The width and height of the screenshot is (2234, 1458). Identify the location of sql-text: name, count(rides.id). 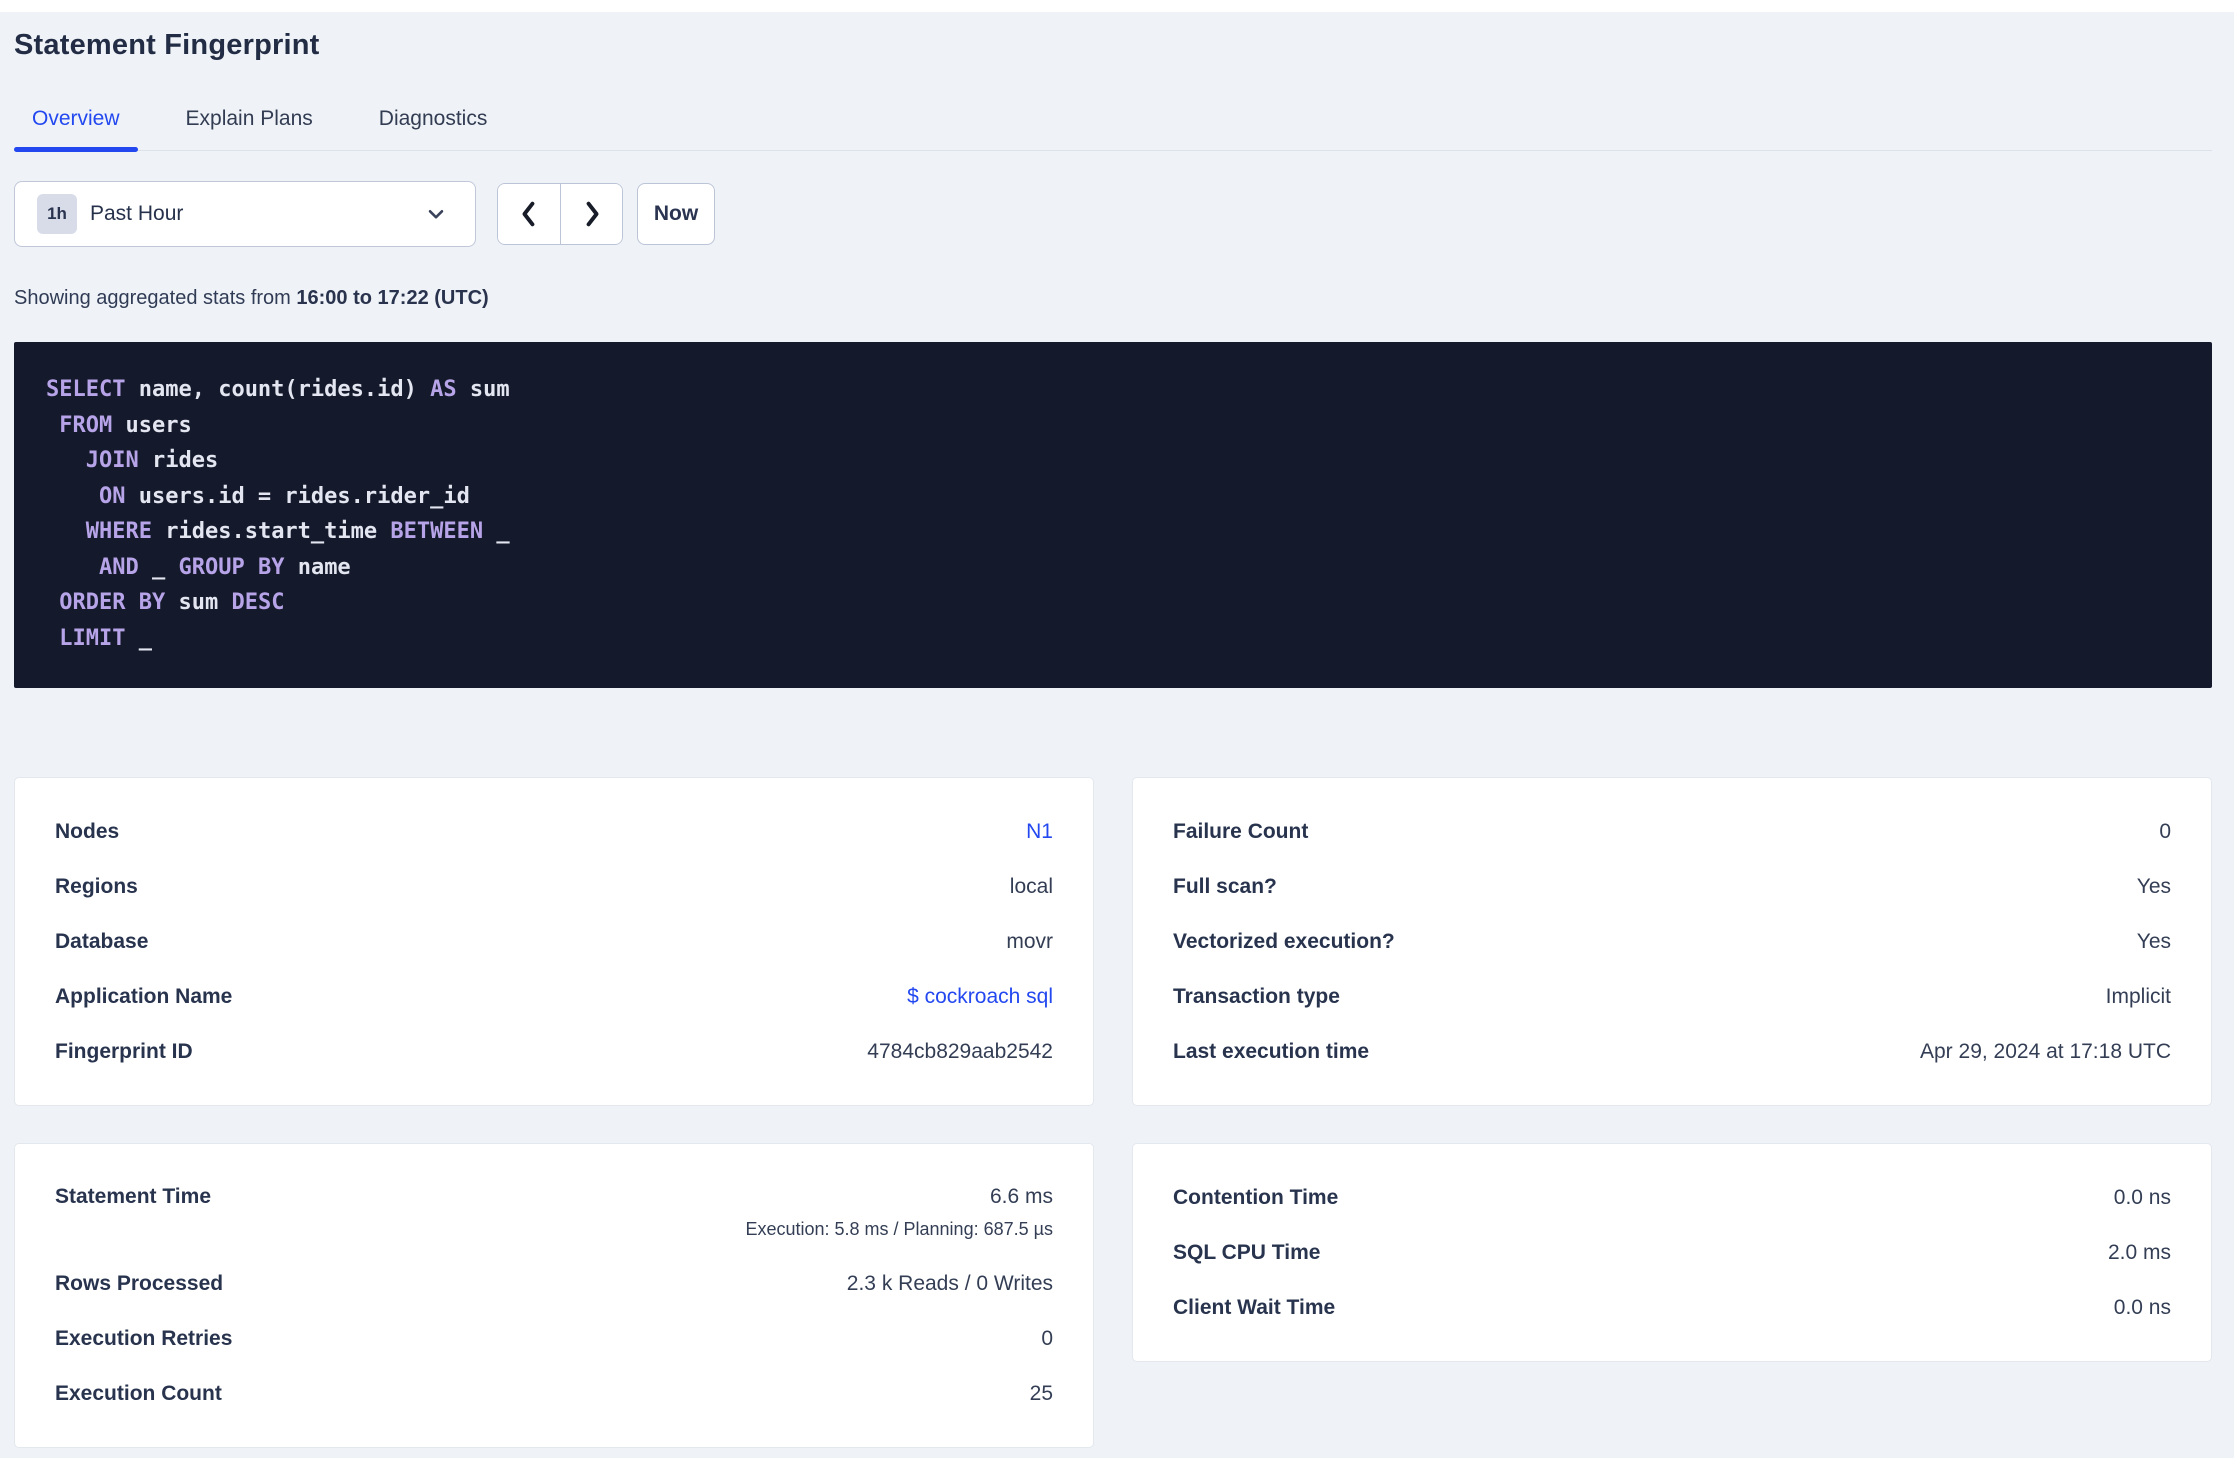
(278, 389).